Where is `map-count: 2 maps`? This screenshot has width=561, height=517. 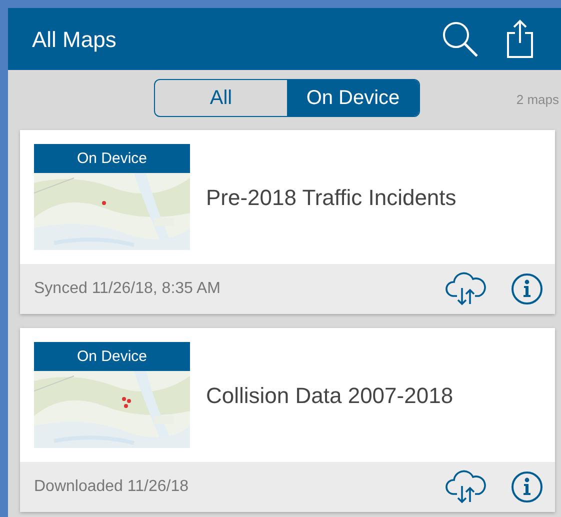
map-count: 2 maps is located at coordinates (537, 100).